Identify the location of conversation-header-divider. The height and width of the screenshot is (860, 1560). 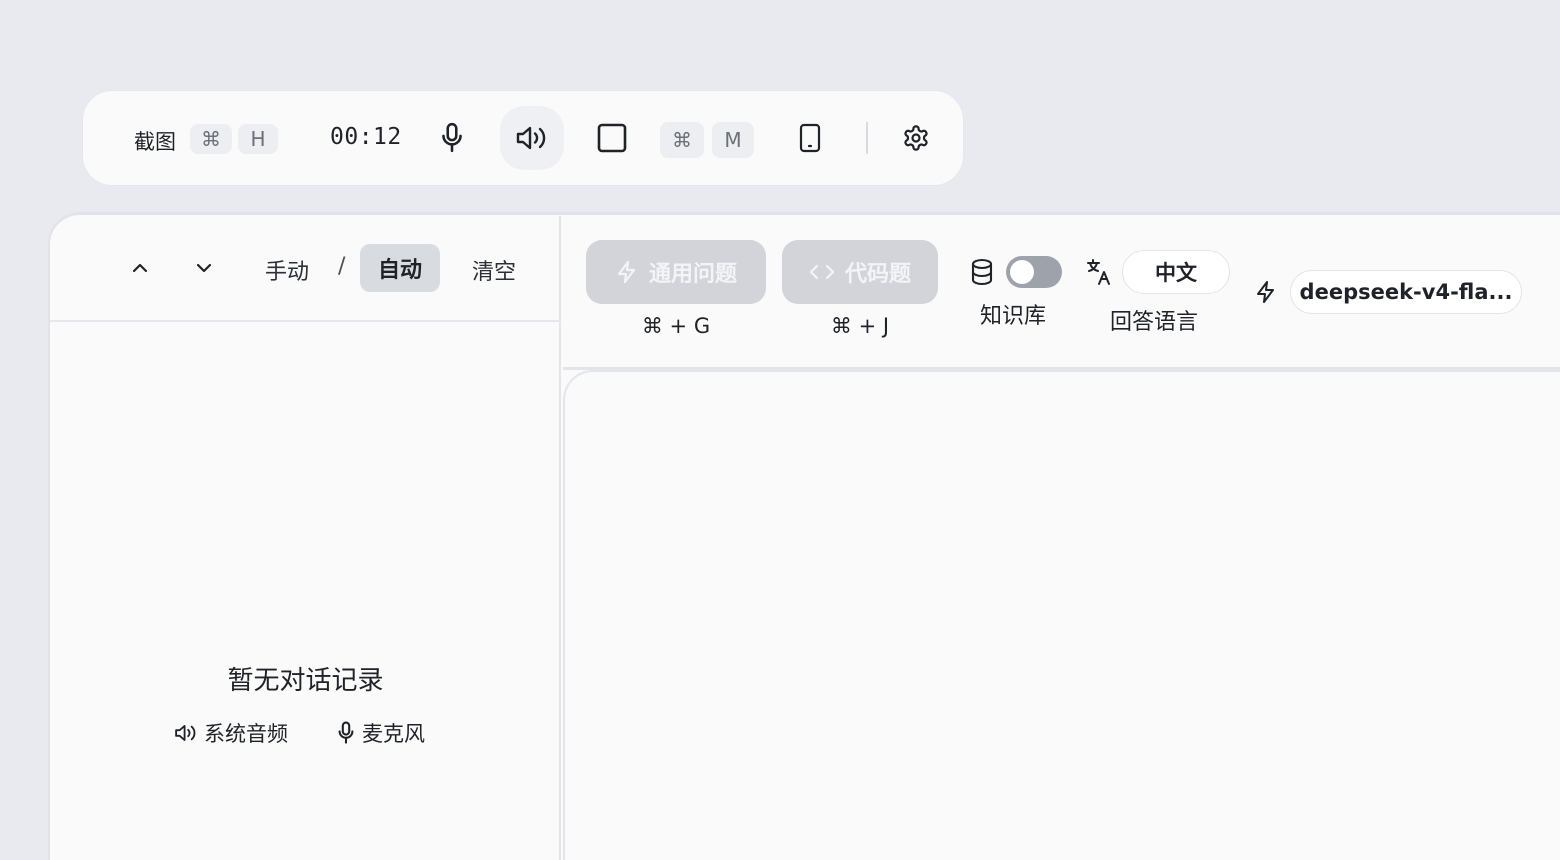
(305, 321).